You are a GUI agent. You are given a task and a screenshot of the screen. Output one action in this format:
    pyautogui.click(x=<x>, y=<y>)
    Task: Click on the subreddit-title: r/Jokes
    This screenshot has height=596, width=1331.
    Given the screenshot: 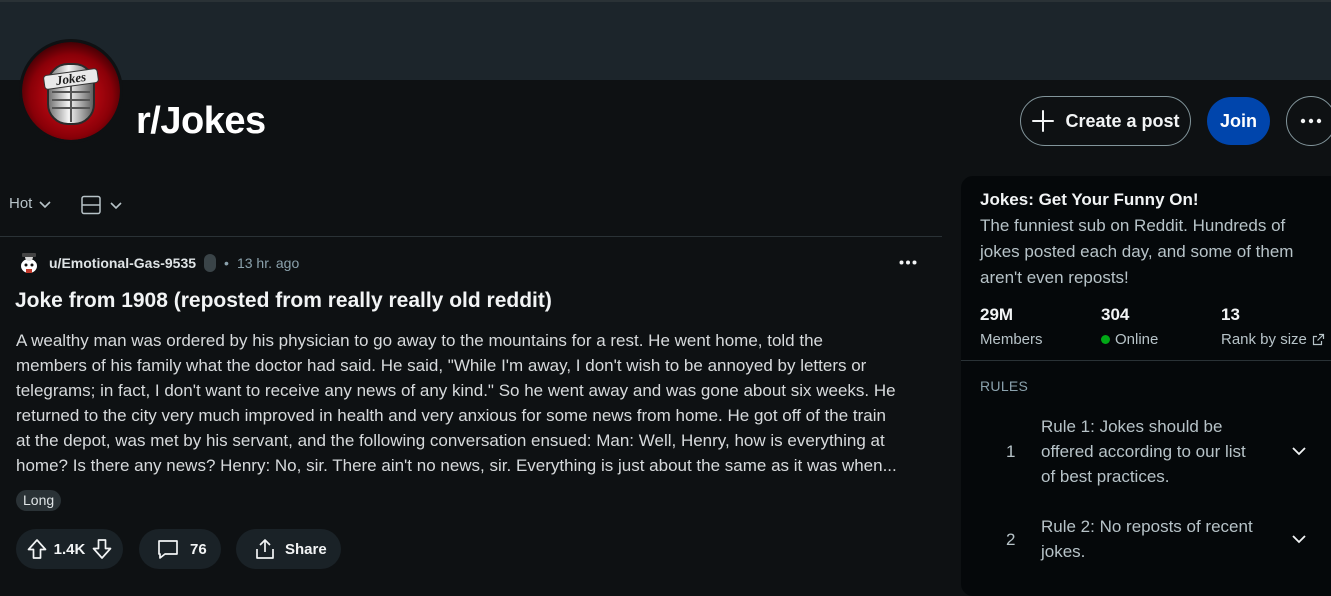 What is the action you would take?
    pyautogui.click(x=201, y=121)
    